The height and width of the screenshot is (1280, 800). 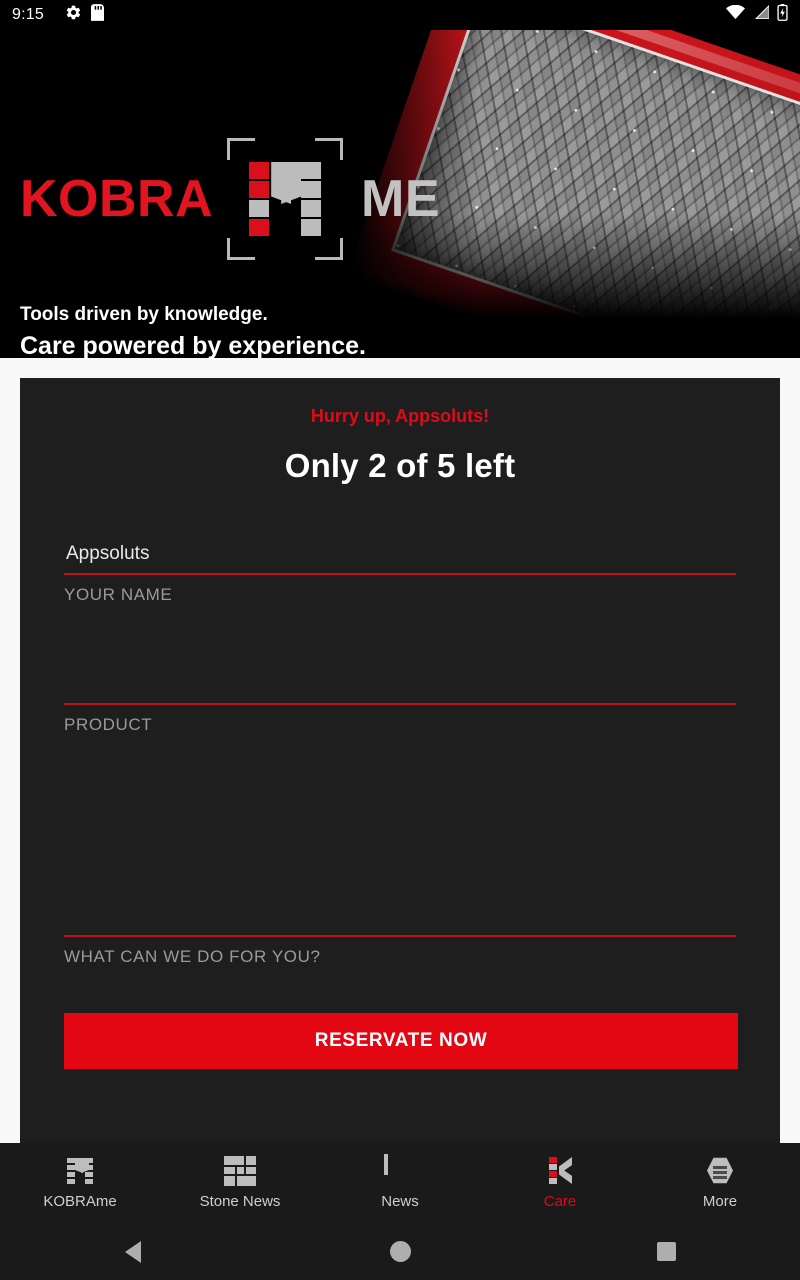 What do you see at coordinates (241, 249) in the screenshot?
I see `bracket-bottom-left` at bounding box center [241, 249].